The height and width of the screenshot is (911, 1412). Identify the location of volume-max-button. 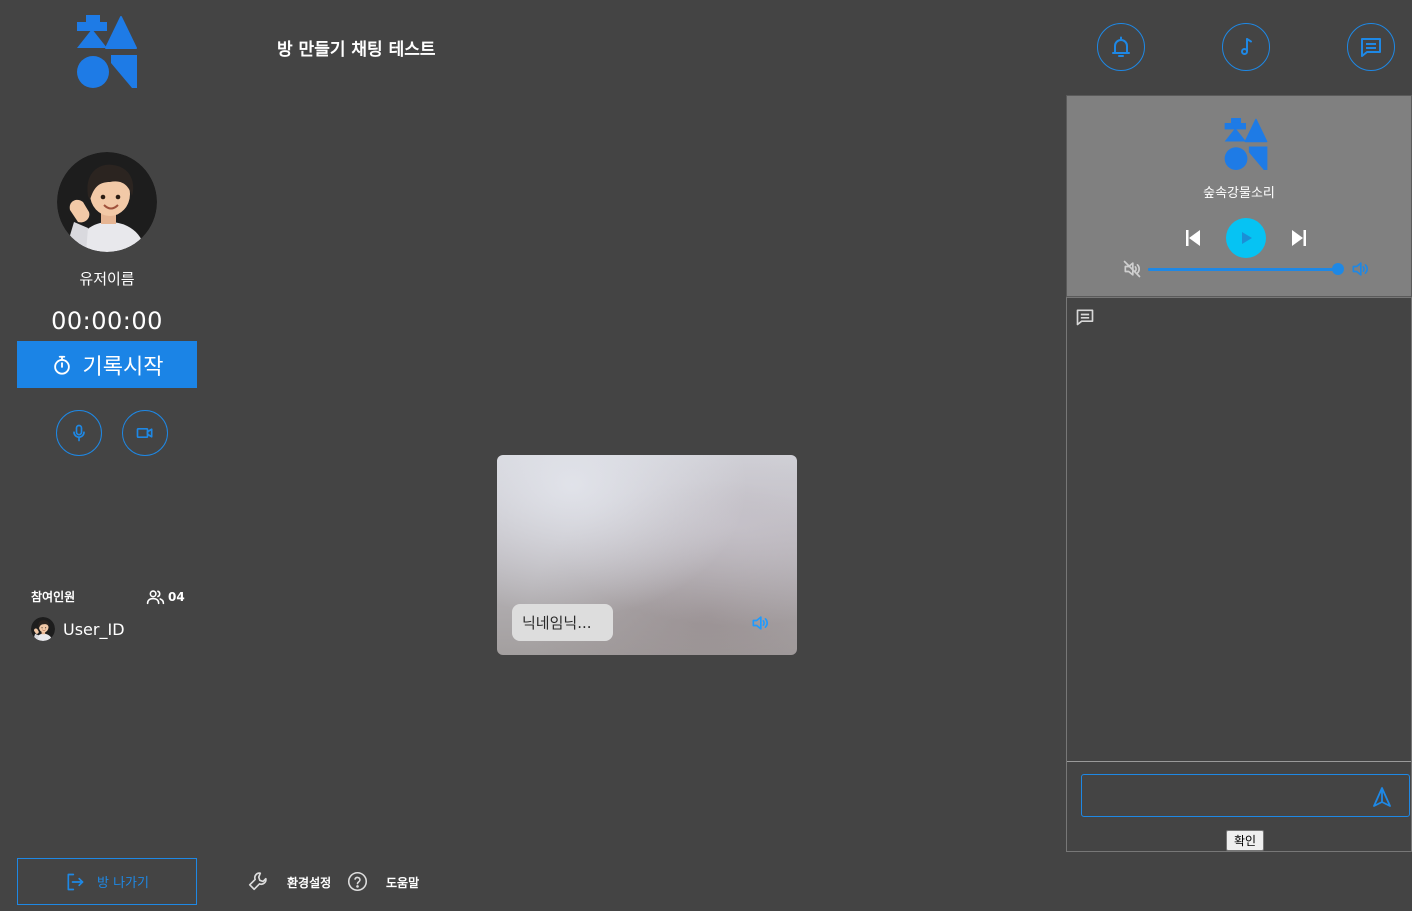
(1360, 269).